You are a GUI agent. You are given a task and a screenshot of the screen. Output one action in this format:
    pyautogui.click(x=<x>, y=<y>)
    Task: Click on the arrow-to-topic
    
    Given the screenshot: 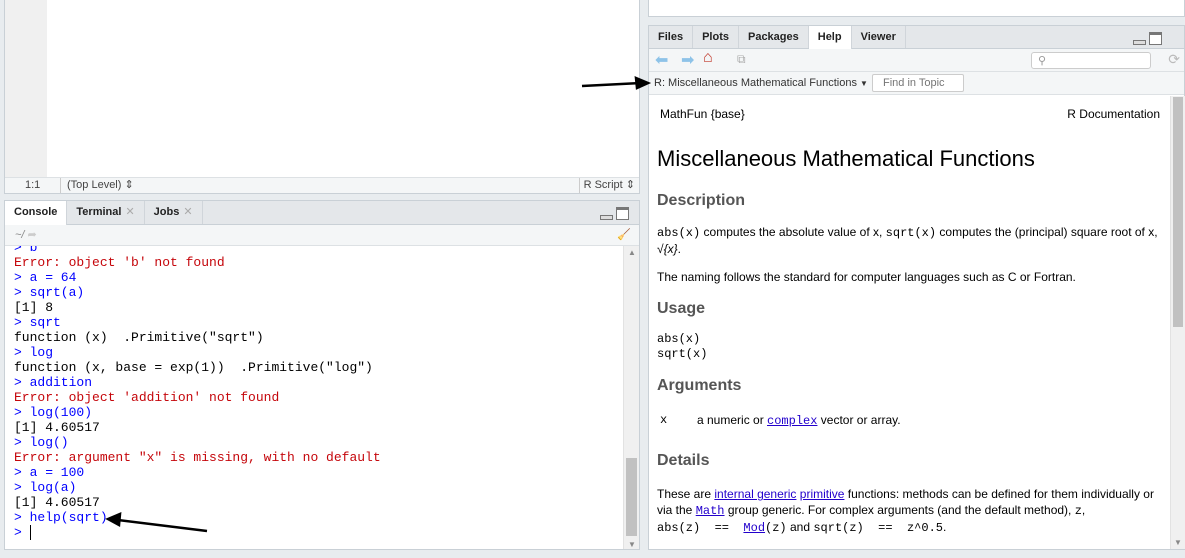 What is the action you would take?
    pyautogui.click(x=616, y=83)
    